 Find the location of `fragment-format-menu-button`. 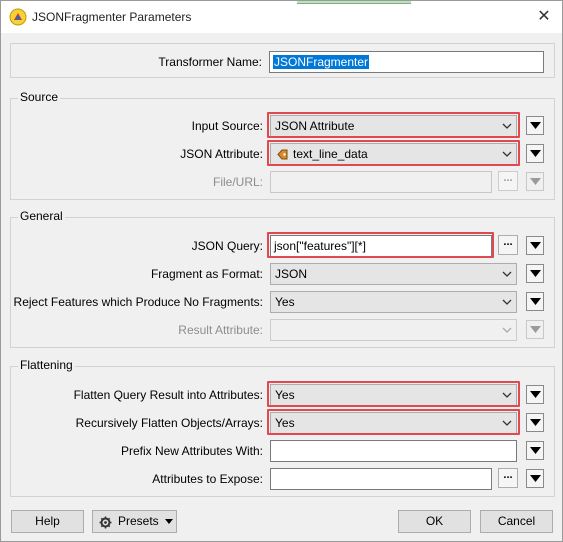

fragment-format-menu-button is located at coordinates (535, 273).